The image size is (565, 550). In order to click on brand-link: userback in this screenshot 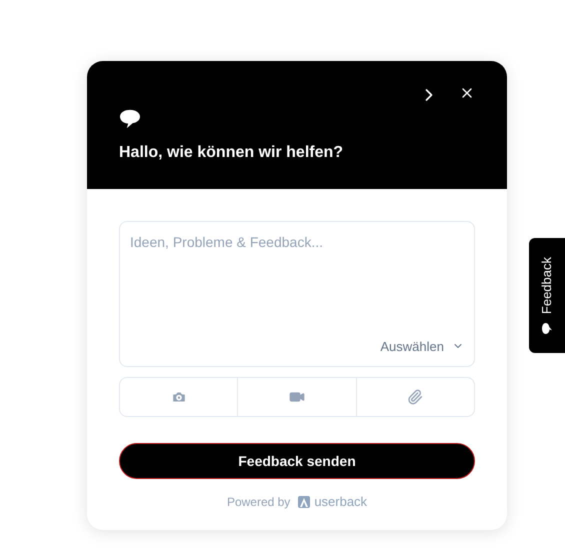, I will do `click(333, 501)`.